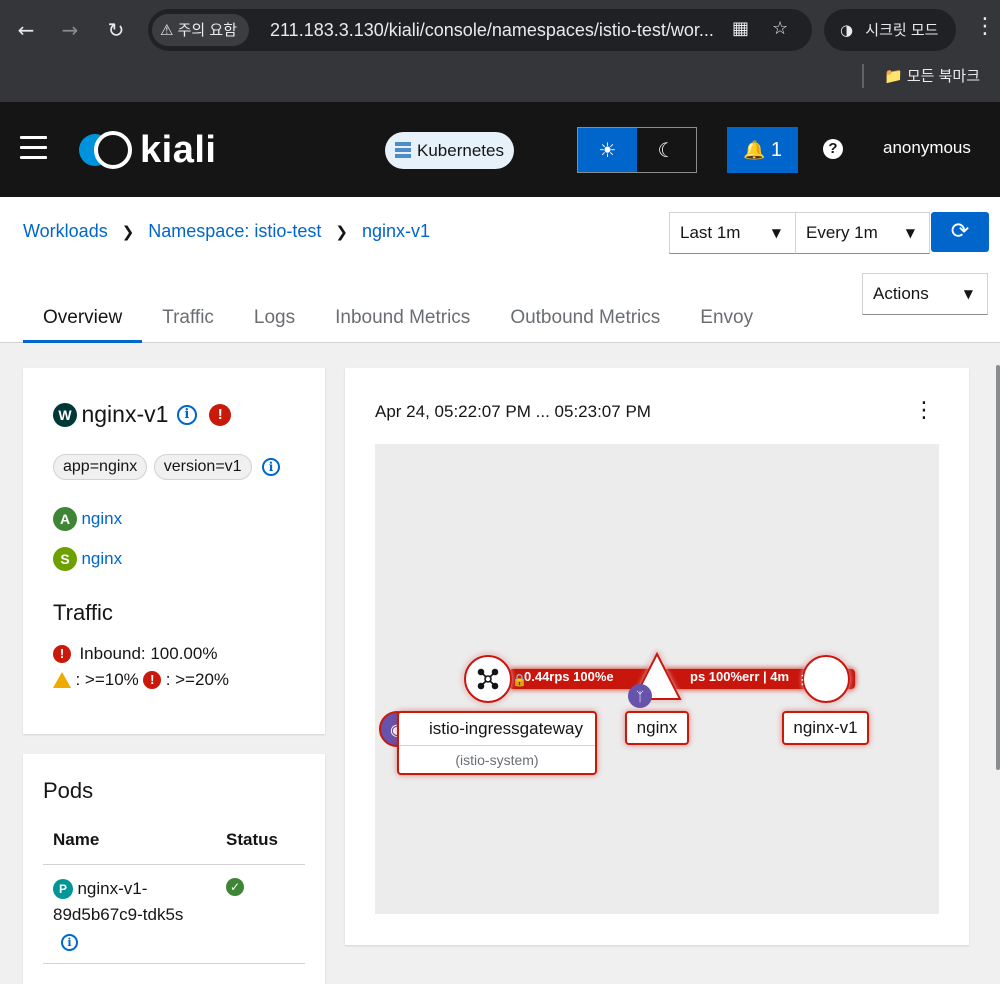  I want to click on browser-menu-icon: ⋮, so click(985, 26).